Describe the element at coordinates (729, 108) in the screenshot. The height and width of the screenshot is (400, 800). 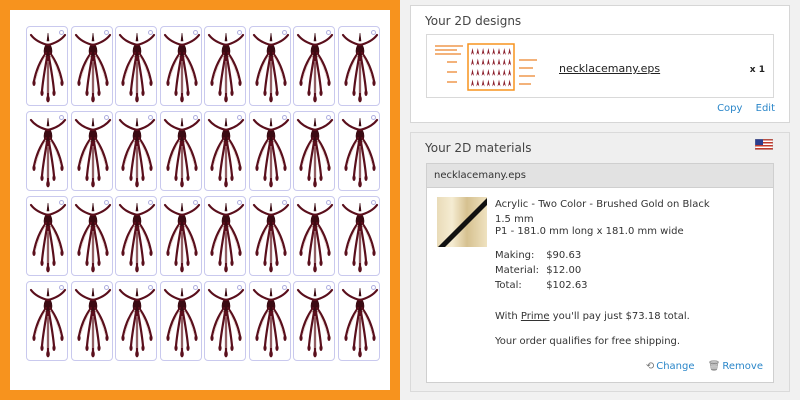
I see `copy-link: Copy` at that location.